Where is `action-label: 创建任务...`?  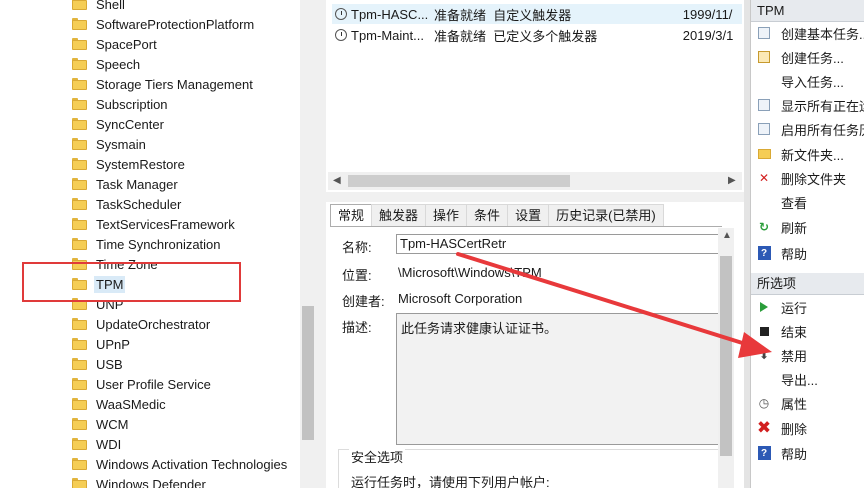 action-label: 创建任务... is located at coordinates (812, 58).